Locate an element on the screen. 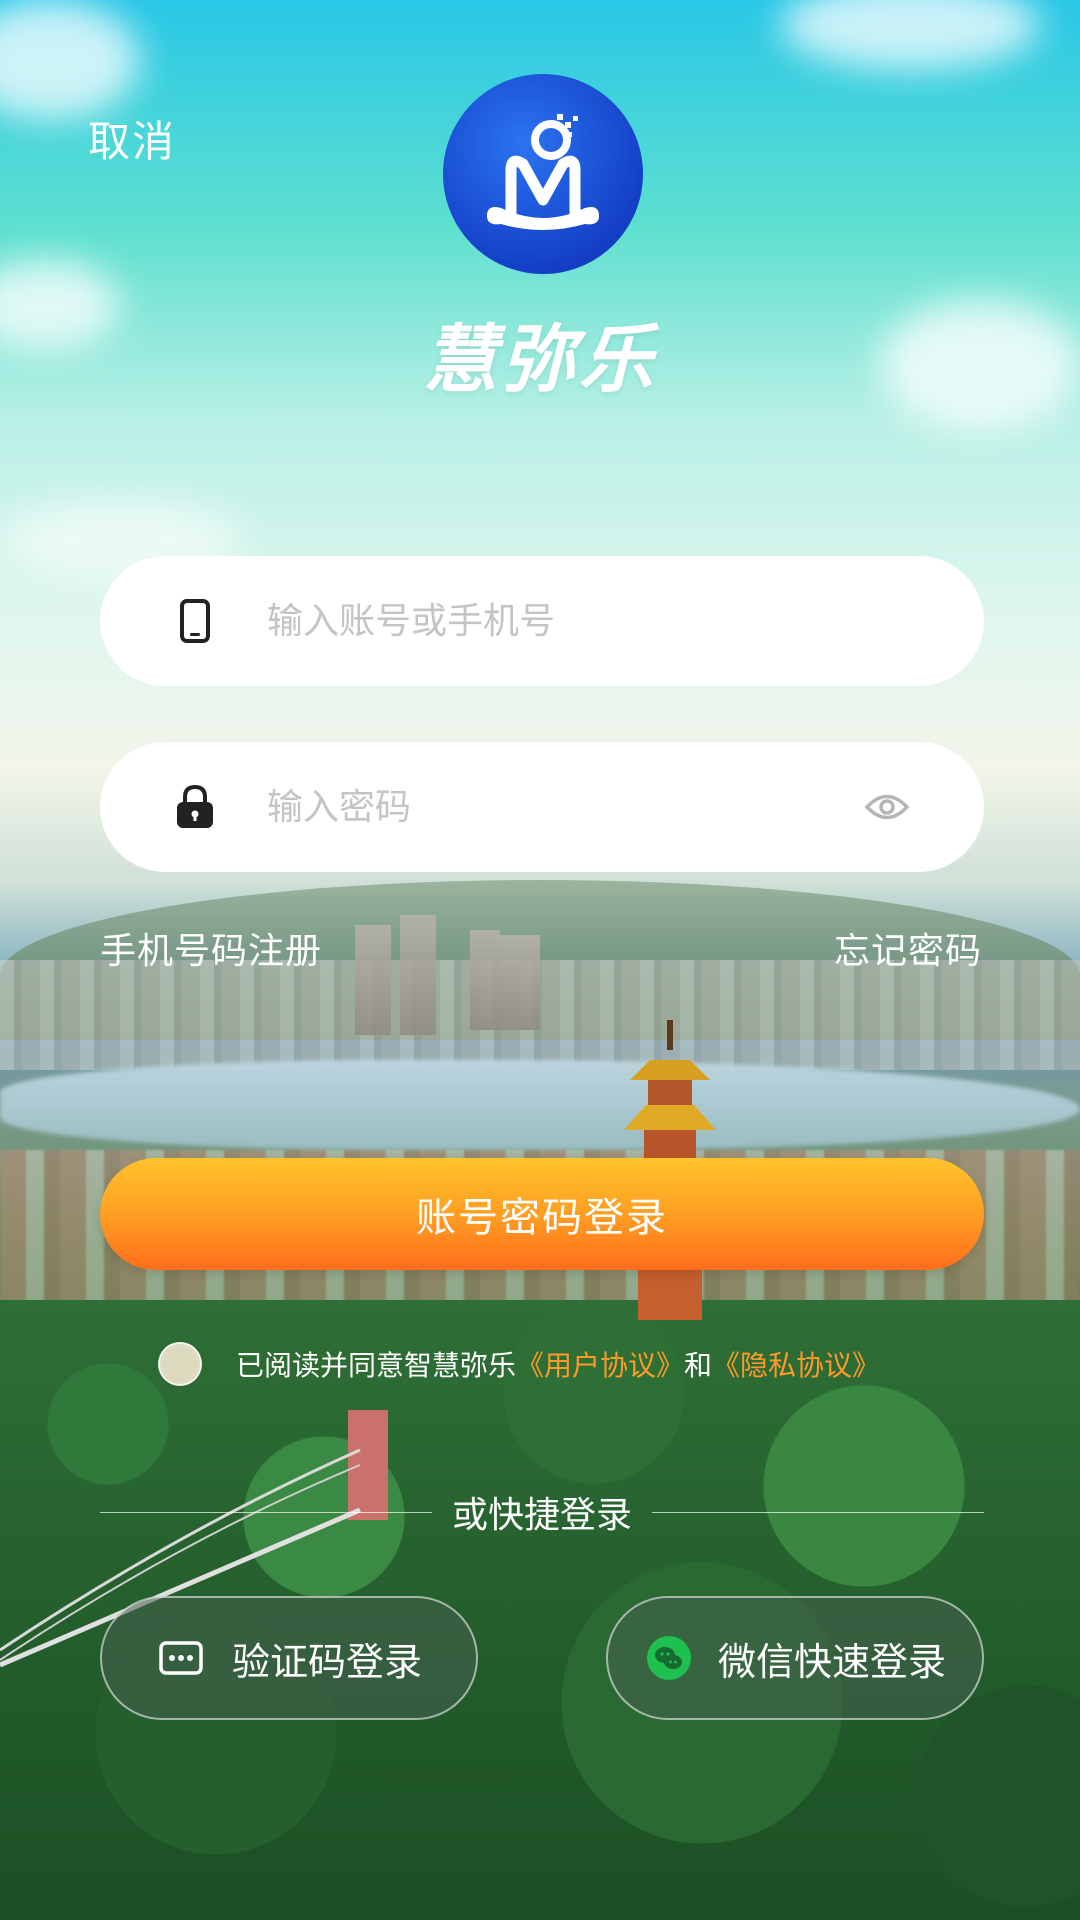 The width and height of the screenshot is (1080, 1920). wechat-icon is located at coordinates (669, 1658).